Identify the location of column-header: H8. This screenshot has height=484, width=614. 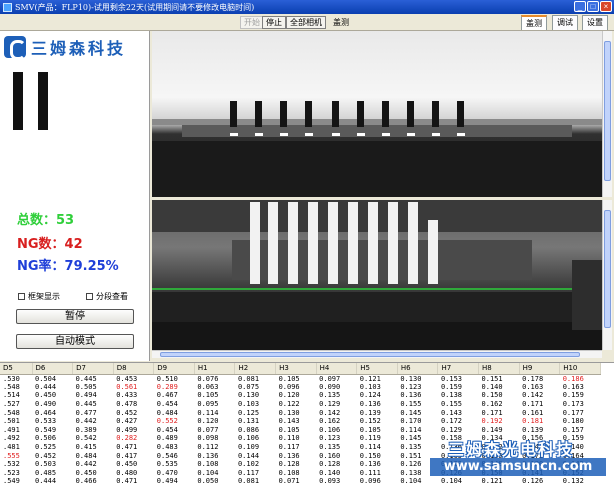
(499, 369).